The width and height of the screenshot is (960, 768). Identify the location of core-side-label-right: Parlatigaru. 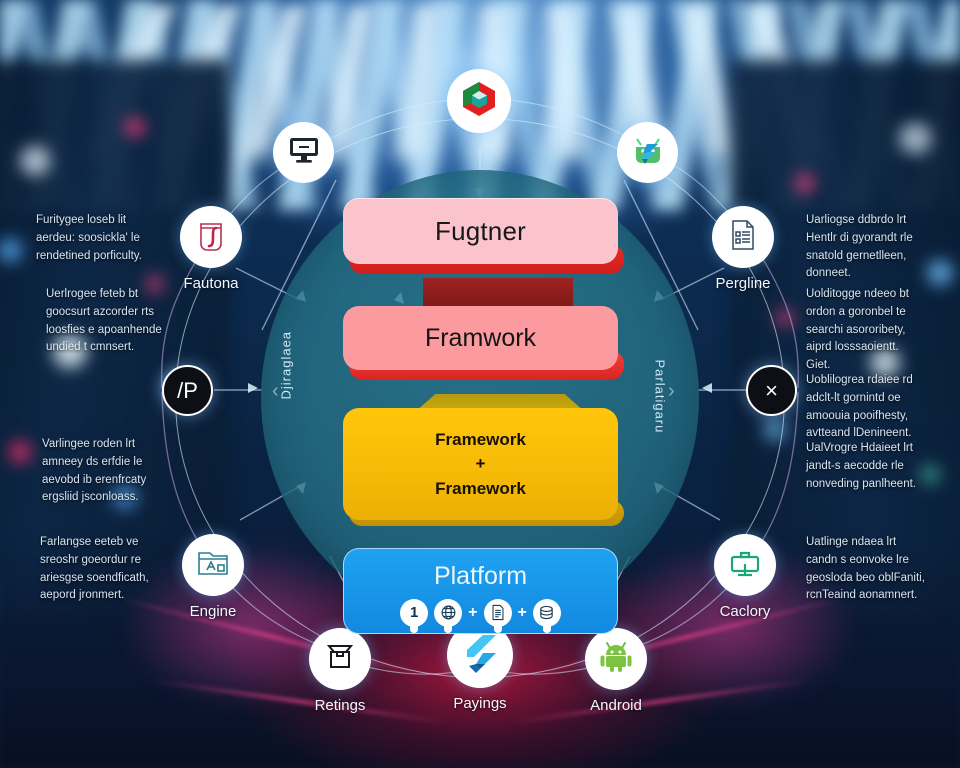
(660, 396).